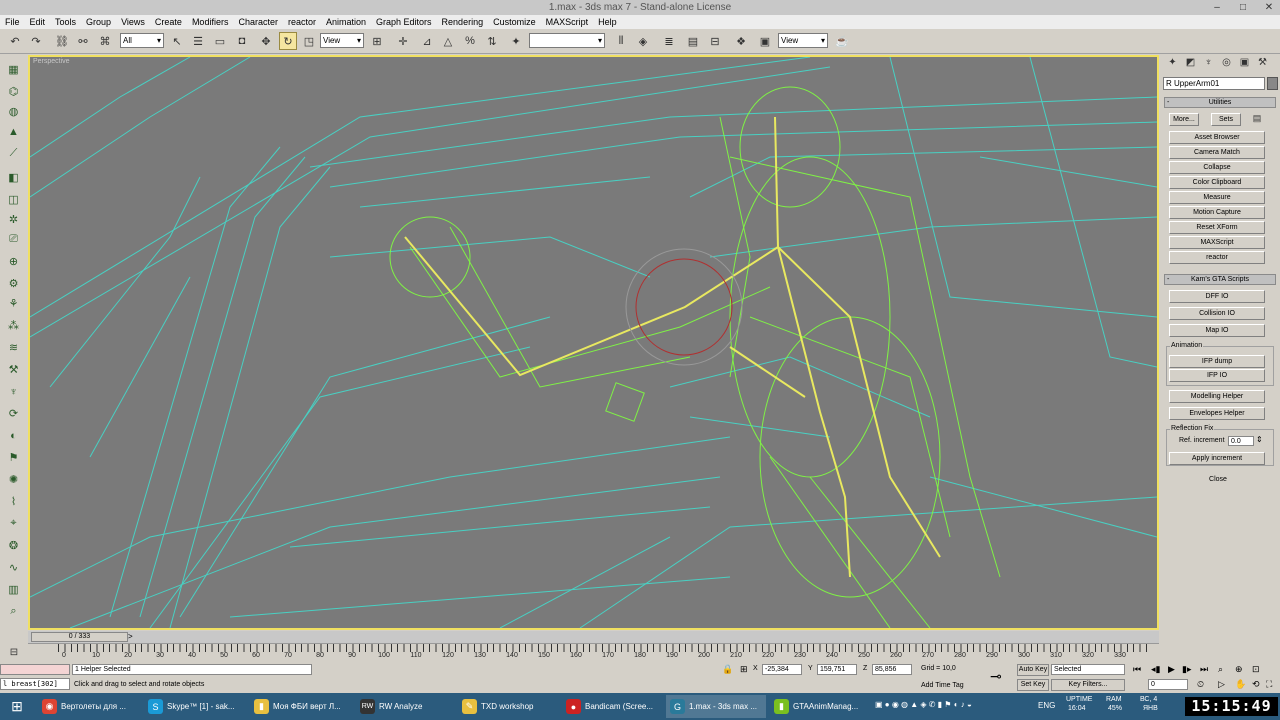  Describe the element at coordinates (13, 523) in the screenshot. I see `collection-icon: ⌖` at that location.